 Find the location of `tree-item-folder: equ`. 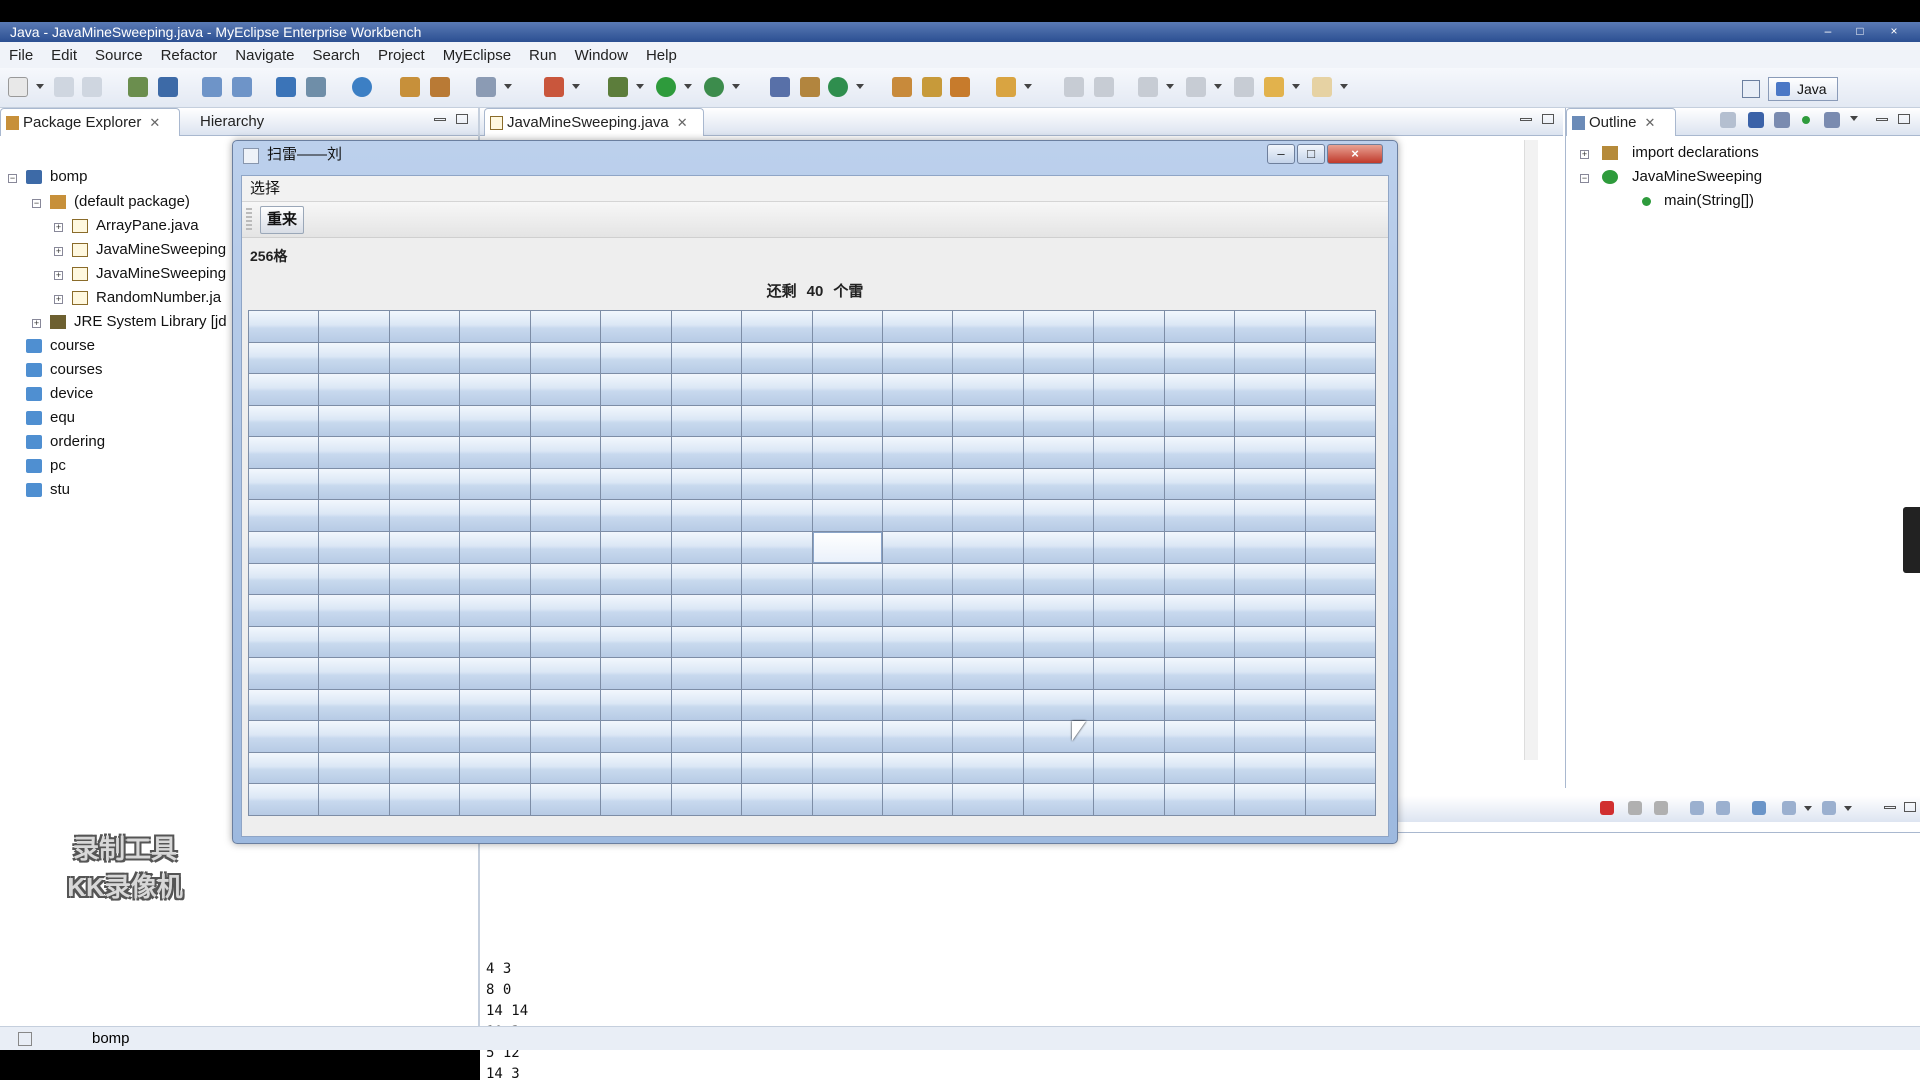

tree-item-folder: equ is located at coordinates (47, 418).